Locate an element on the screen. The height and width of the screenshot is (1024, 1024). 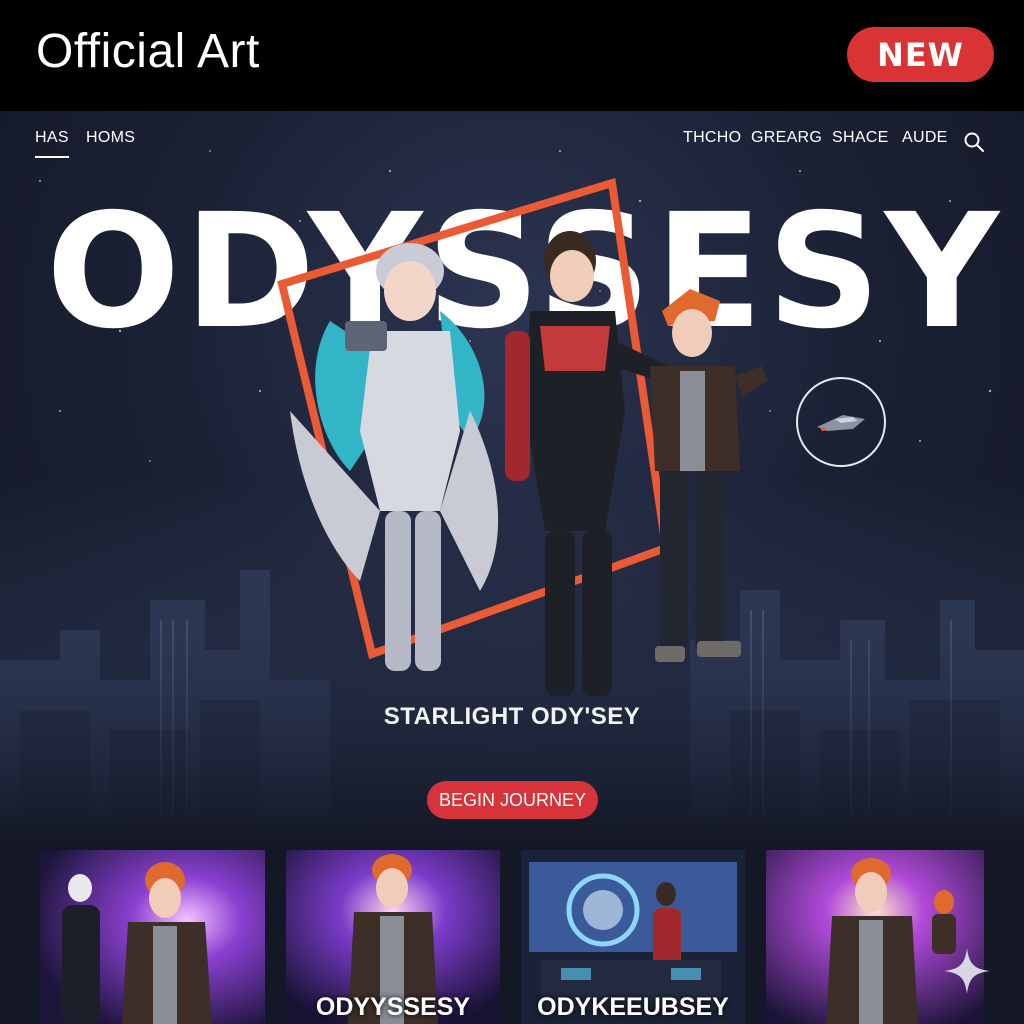
thumbnail-caption: ODYKEEUBSEY is located at coordinates (633, 1007).